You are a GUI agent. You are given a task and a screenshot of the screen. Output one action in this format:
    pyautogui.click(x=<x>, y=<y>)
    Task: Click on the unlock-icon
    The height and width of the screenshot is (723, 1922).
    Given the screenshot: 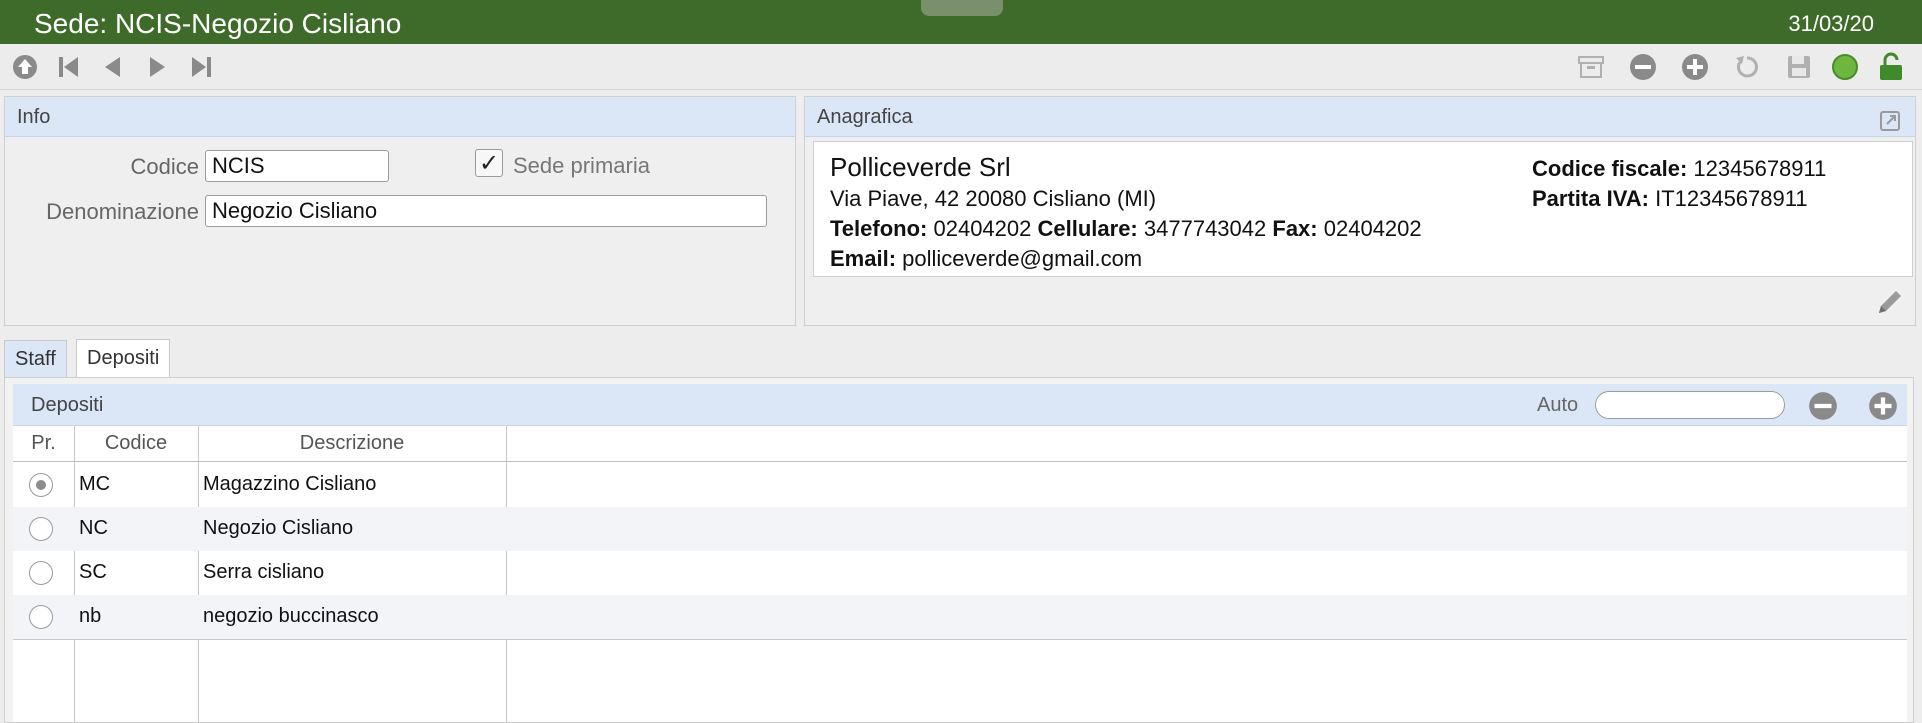 What is the action you would take?
    pyautogui.click(x=1891, y=67)
    